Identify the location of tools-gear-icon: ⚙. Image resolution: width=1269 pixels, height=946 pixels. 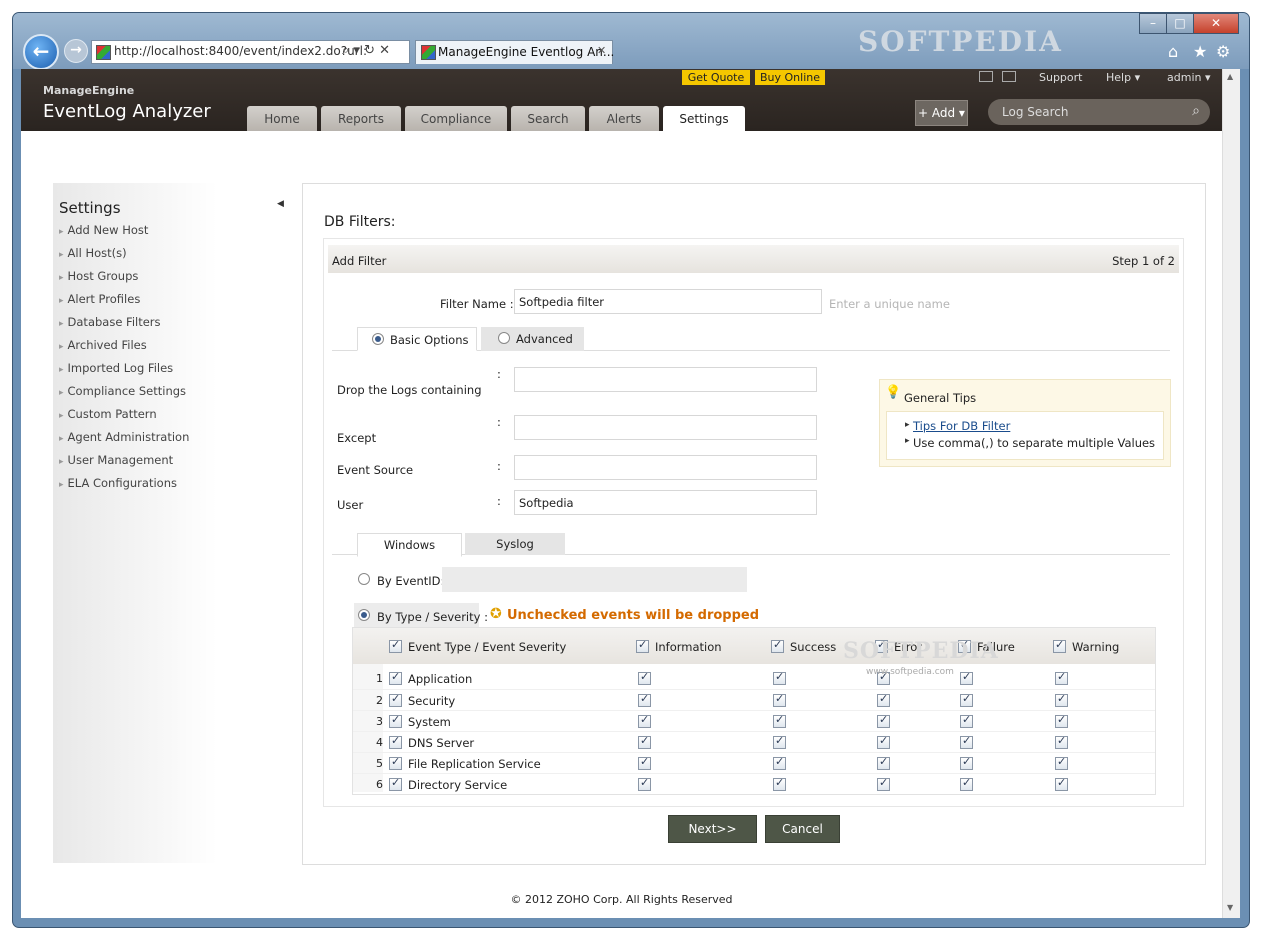
(1223, 51).